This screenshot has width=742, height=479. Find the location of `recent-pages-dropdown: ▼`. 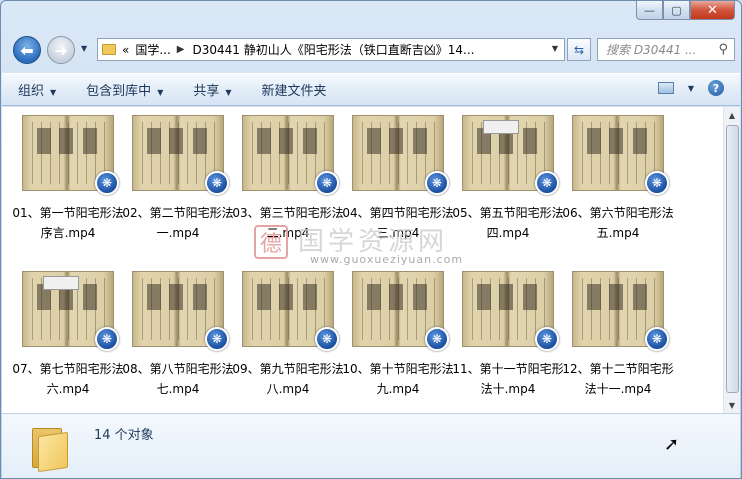

recent-pages-dropdown: ▼ is located at coordinates (84, 48).